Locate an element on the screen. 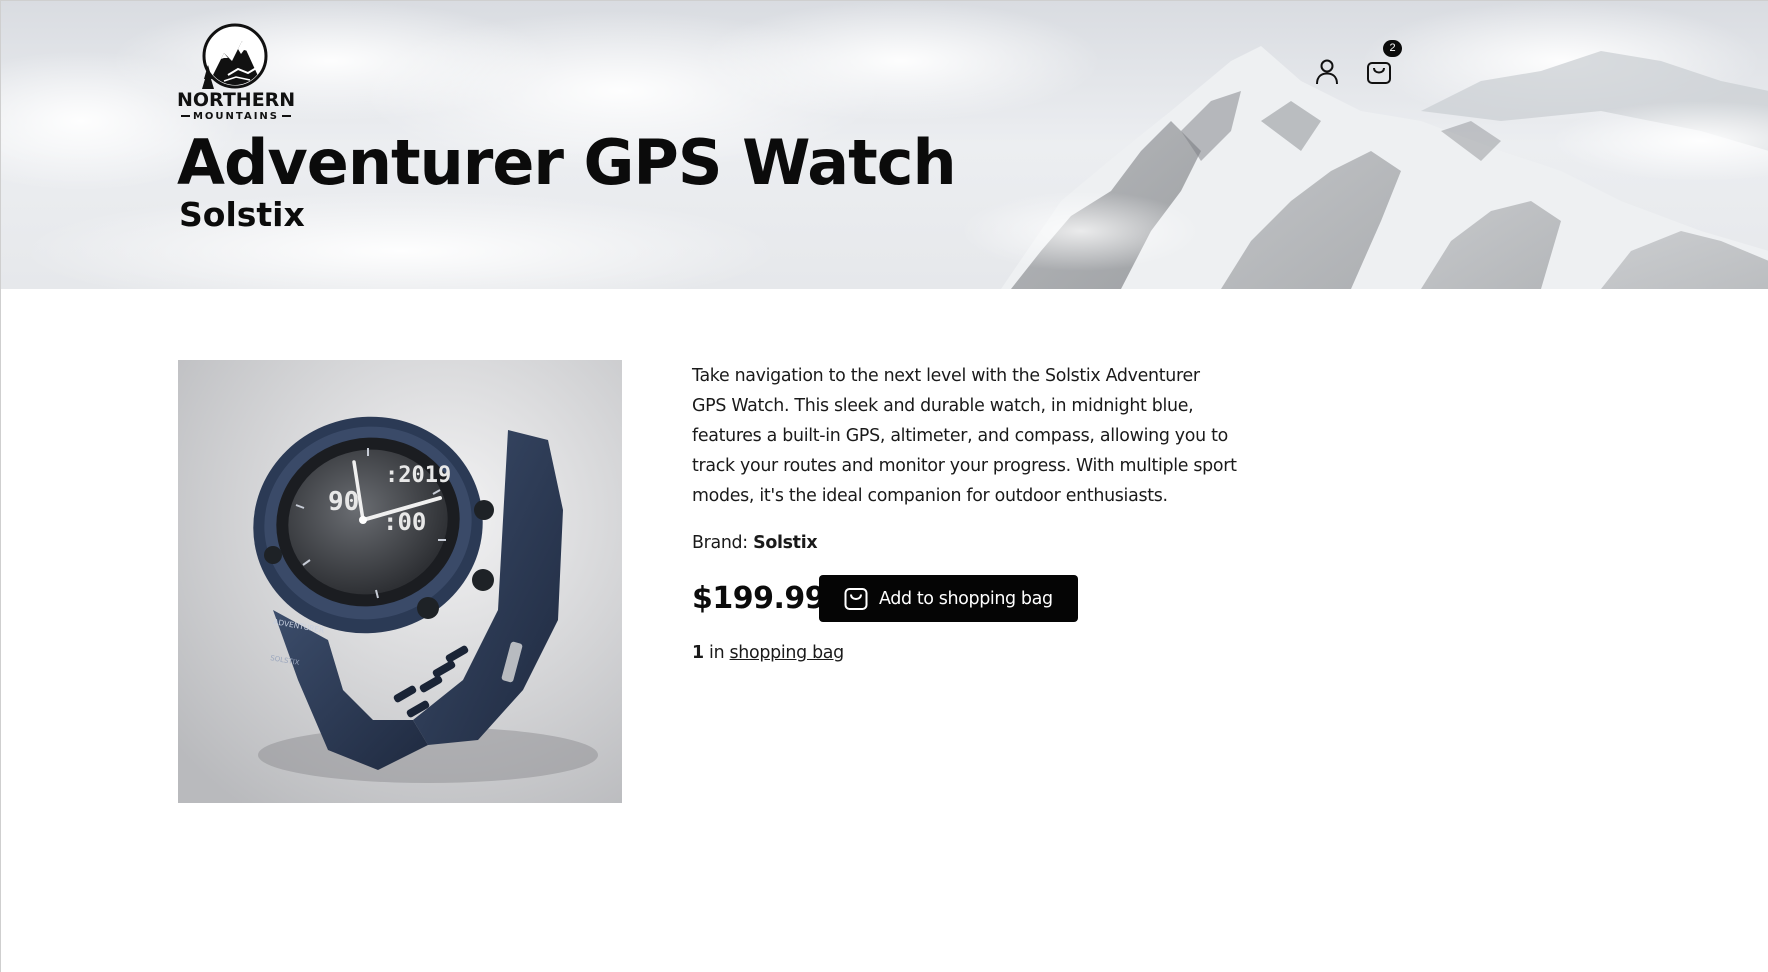 Image resolution: width=1768 pixels, height=972 pixels. account-button is located at coordinates (1327, 72).